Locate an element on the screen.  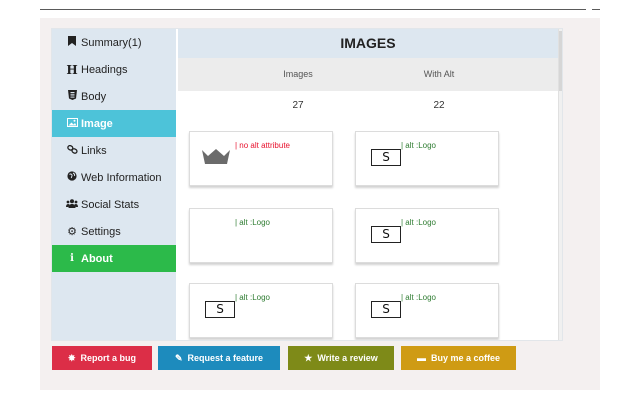
request-feature-button: ✎ Request a feature is located at coordinates (219, 358).